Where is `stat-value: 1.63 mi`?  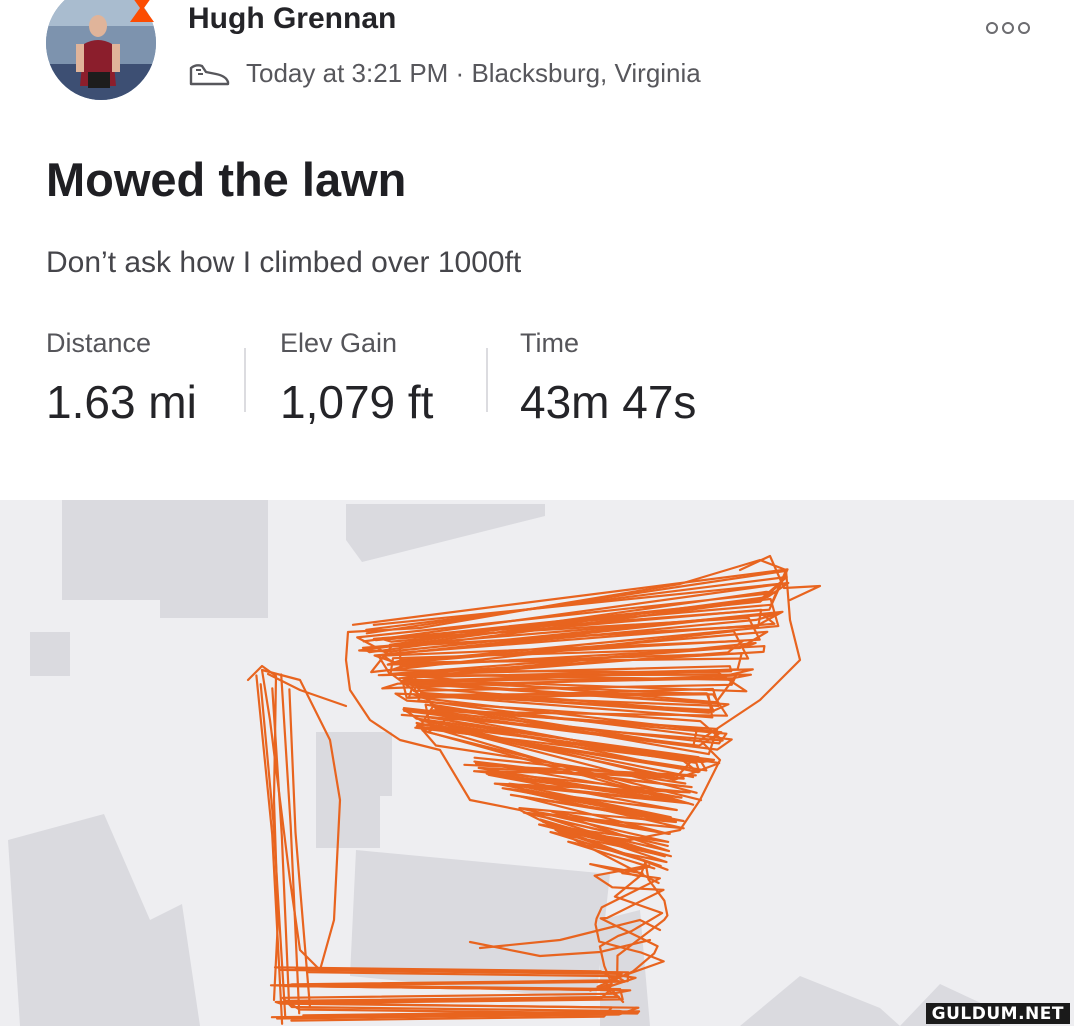
stat-value: 1.63 mi is located at coordinates (121, 402).